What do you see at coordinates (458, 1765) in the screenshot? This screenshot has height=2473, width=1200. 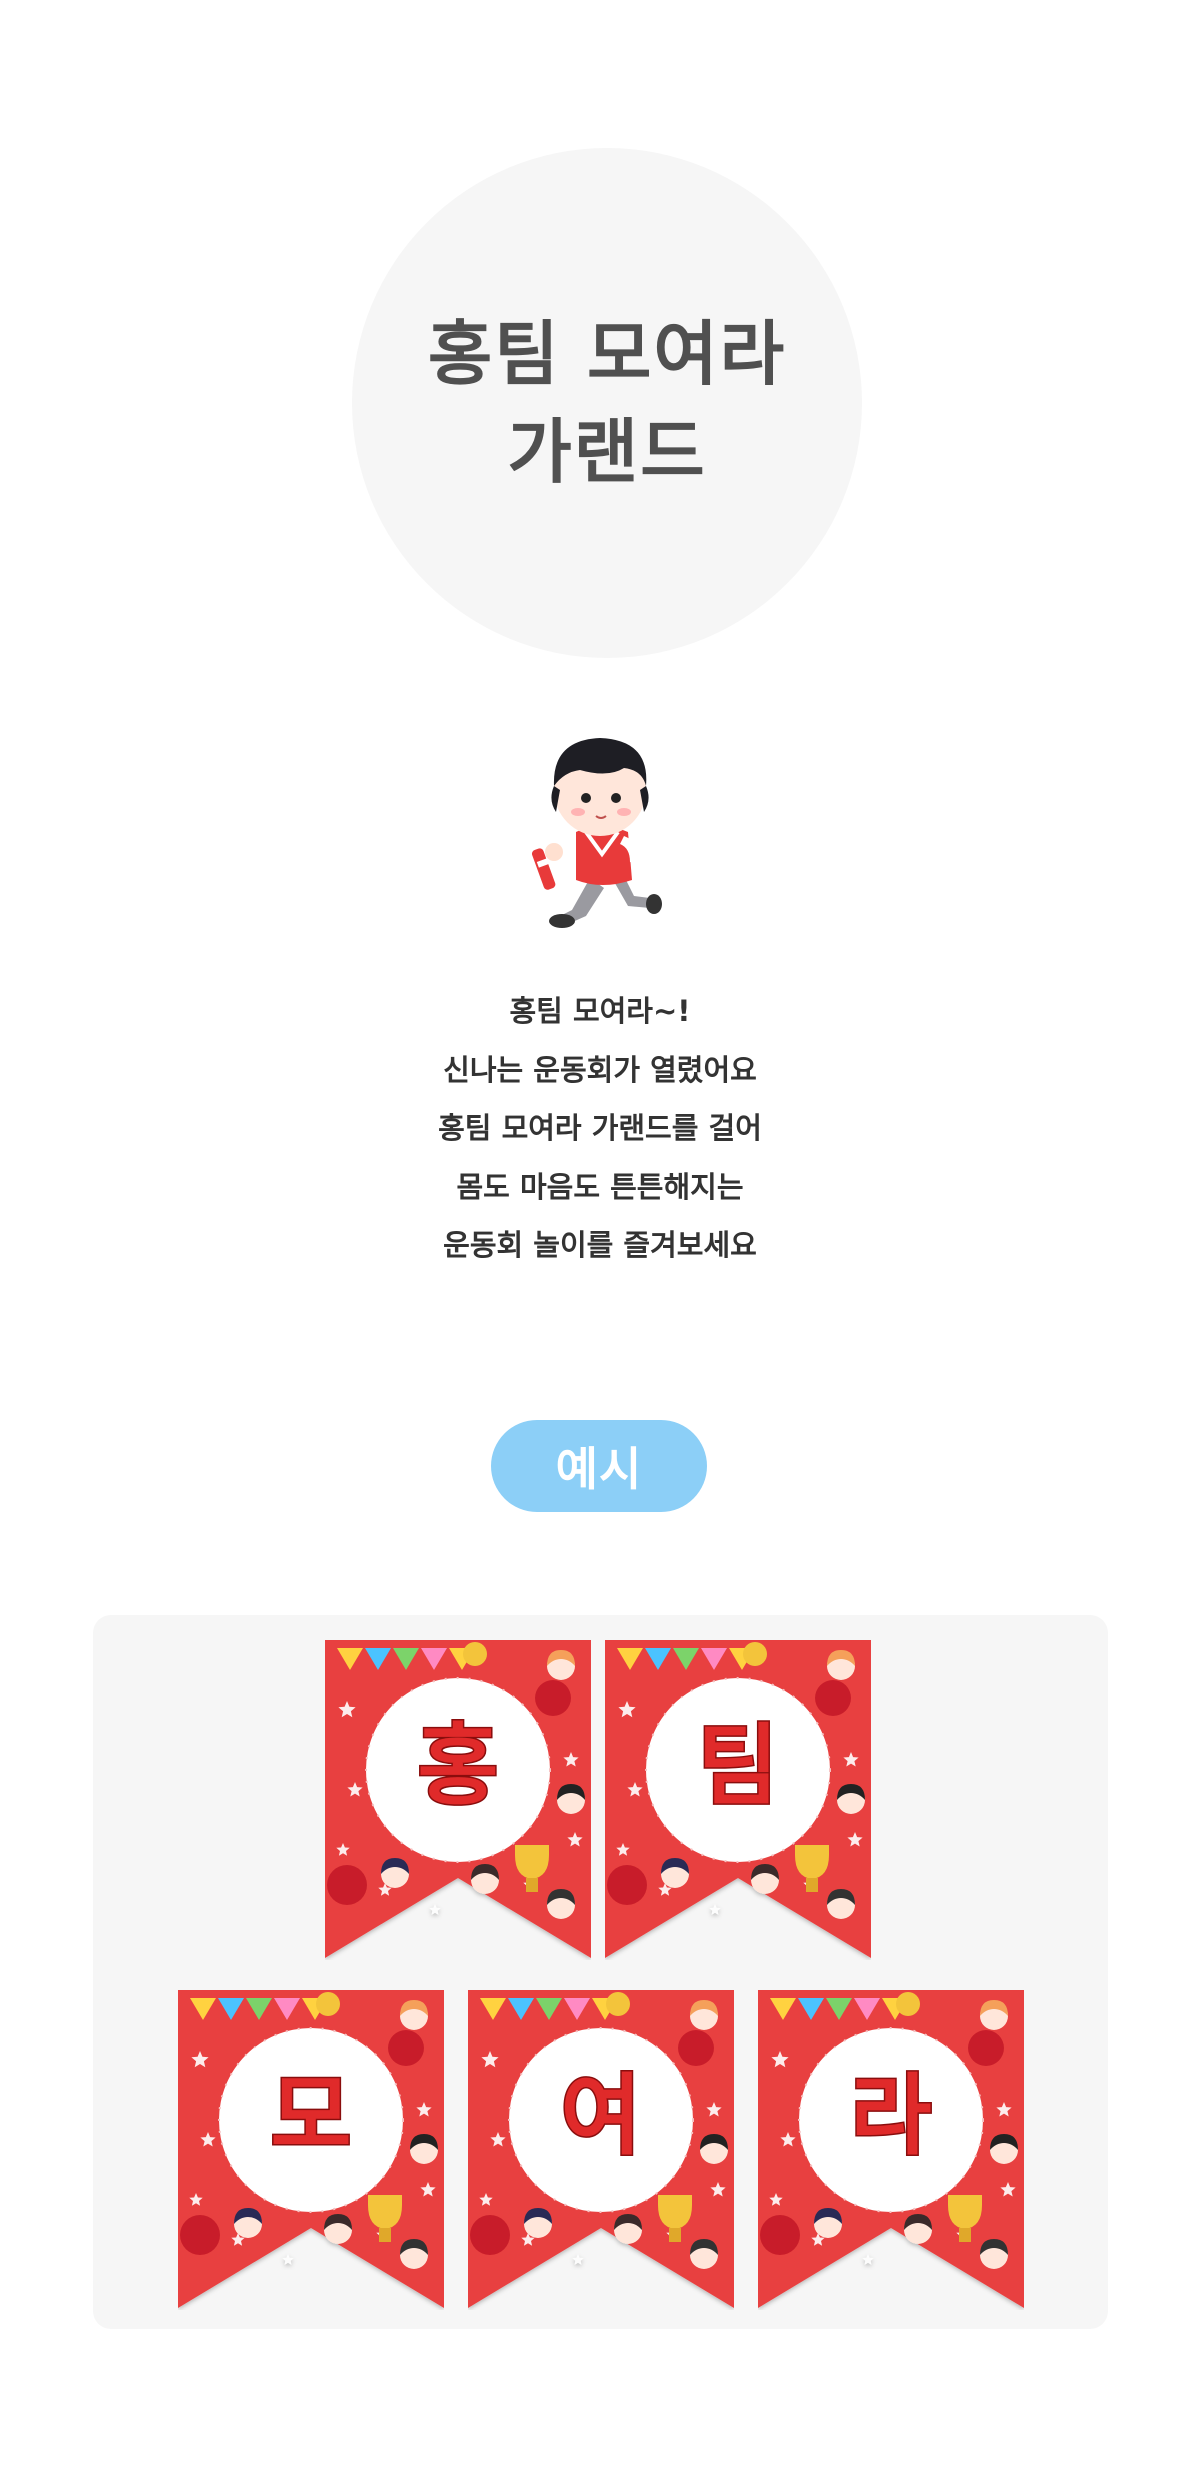 I see `flag-letter: 홍` at bounding box center [458, 1765].